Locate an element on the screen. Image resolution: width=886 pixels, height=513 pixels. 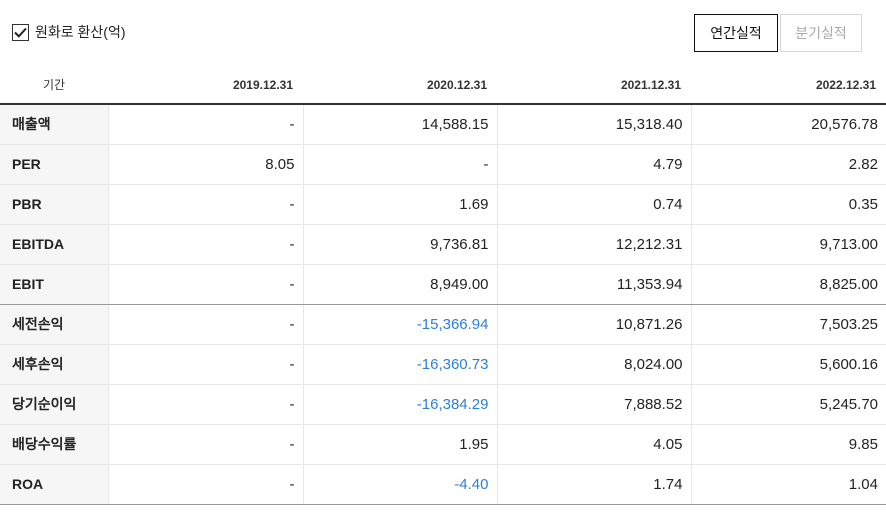
table-cell: 11,353.94 is located at coordinates (593, 284).